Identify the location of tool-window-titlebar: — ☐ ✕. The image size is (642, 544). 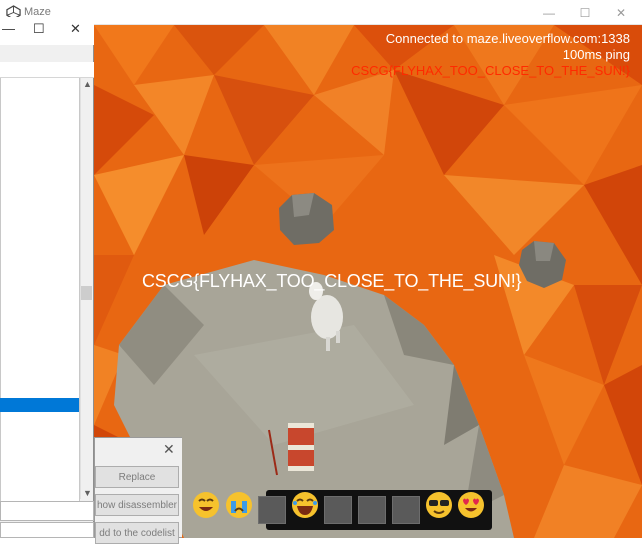
(47, 31).